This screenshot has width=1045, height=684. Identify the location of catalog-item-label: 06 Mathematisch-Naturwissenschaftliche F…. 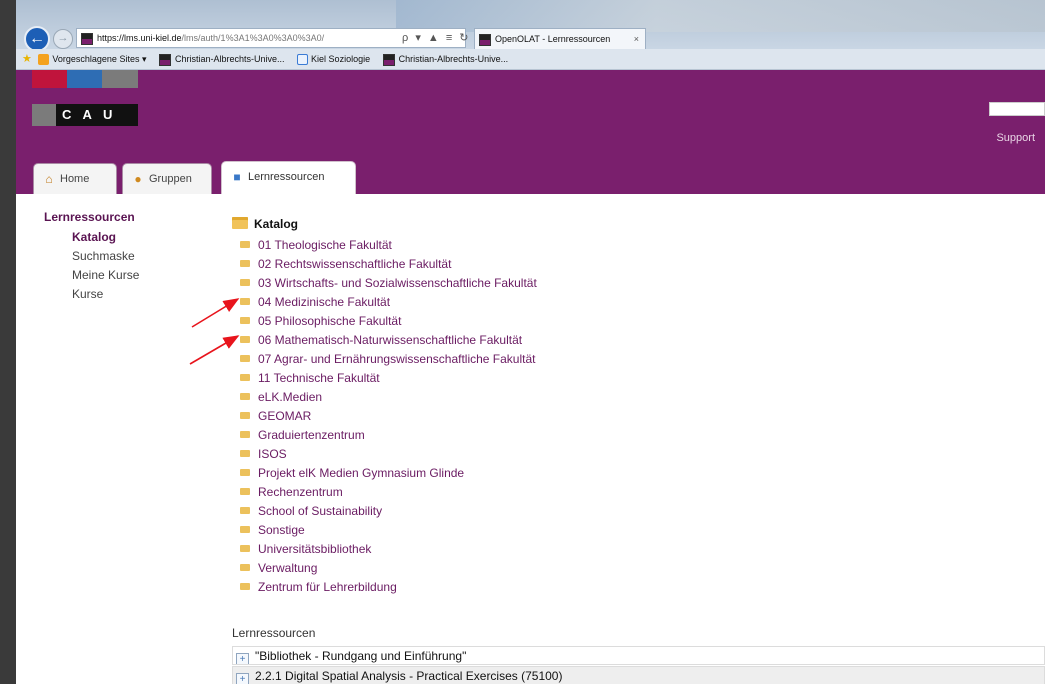
(390, 340).